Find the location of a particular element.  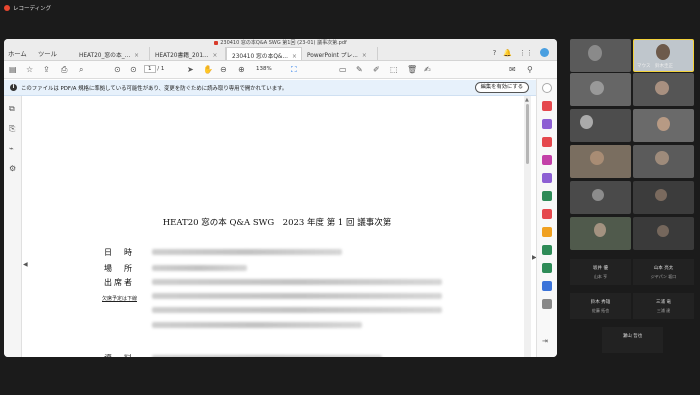

protect-icon is located at coordinates (547, 214).